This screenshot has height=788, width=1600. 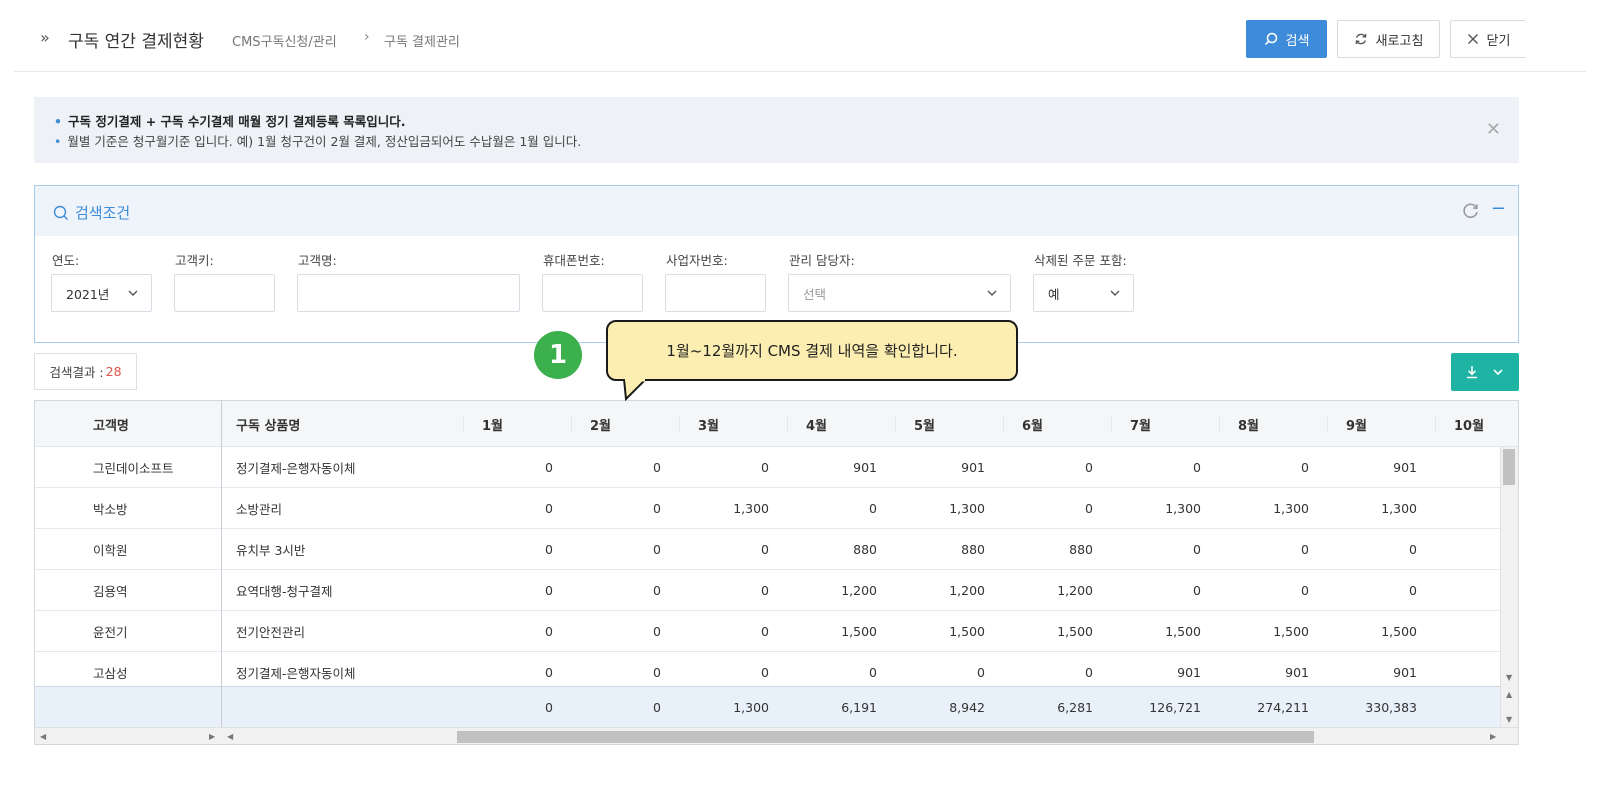 I want to click on table-row: 박소방 소방관리 0 0 1,300 0 1,300 0 1,300 1,300 1,300, so click(x=768, y=508).